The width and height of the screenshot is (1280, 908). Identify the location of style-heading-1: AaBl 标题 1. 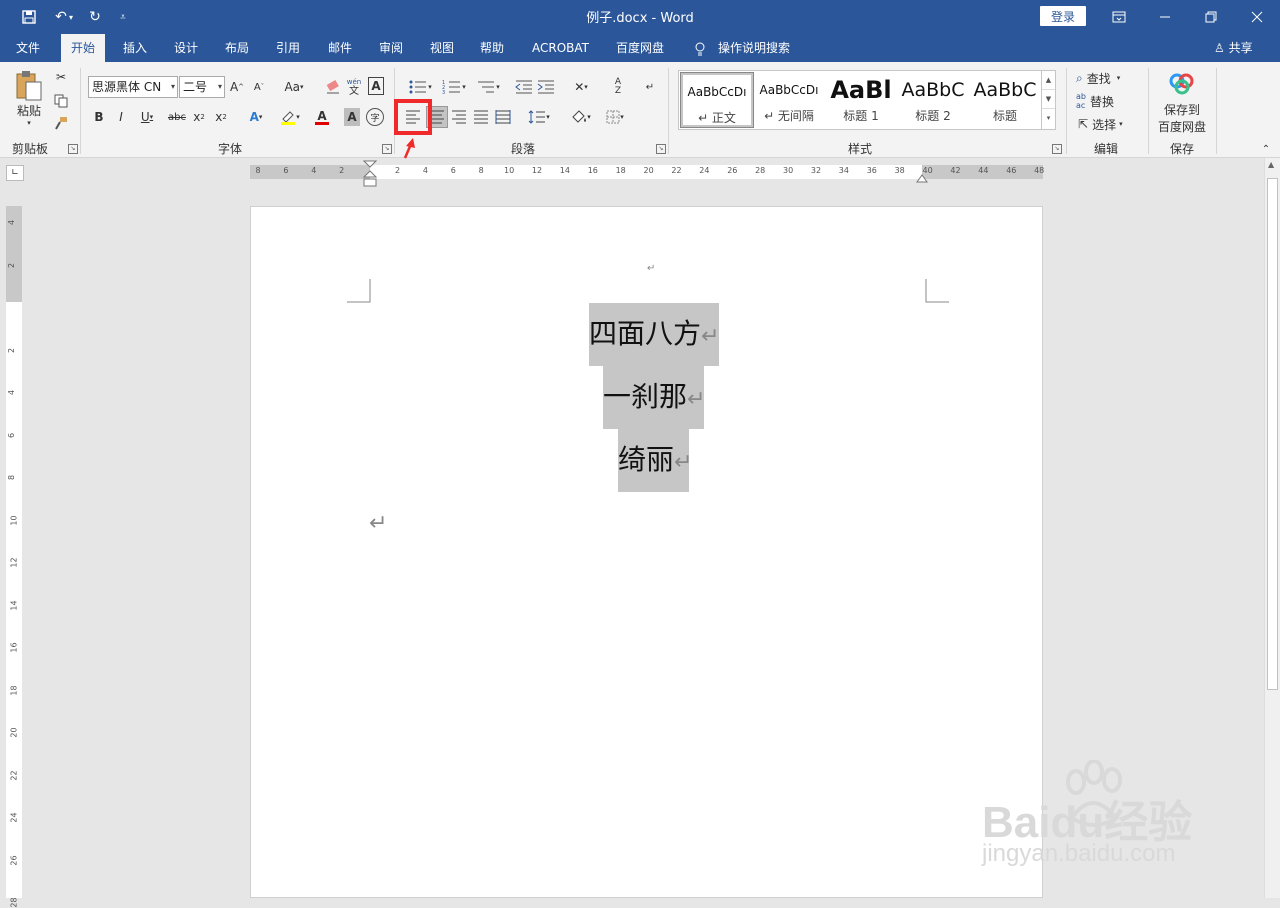
(861, 100).